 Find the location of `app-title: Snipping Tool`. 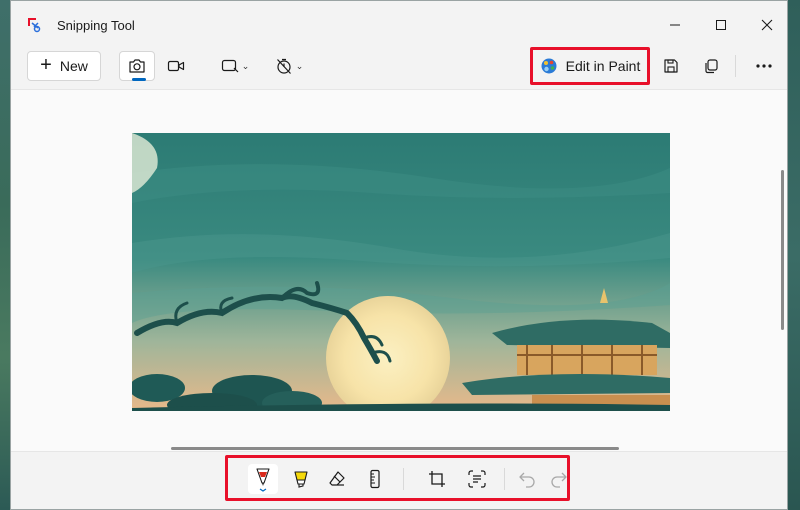

app-title: Snipping Tool is located at coordinates (96, 25).